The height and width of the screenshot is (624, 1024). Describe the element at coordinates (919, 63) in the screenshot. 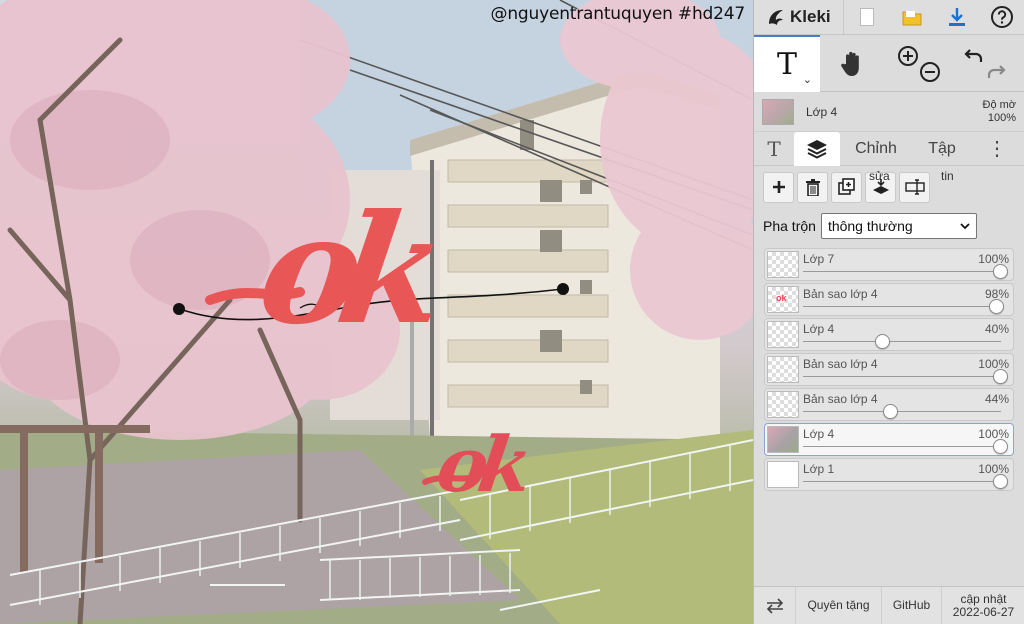

I see `zoom-controls` at that location.